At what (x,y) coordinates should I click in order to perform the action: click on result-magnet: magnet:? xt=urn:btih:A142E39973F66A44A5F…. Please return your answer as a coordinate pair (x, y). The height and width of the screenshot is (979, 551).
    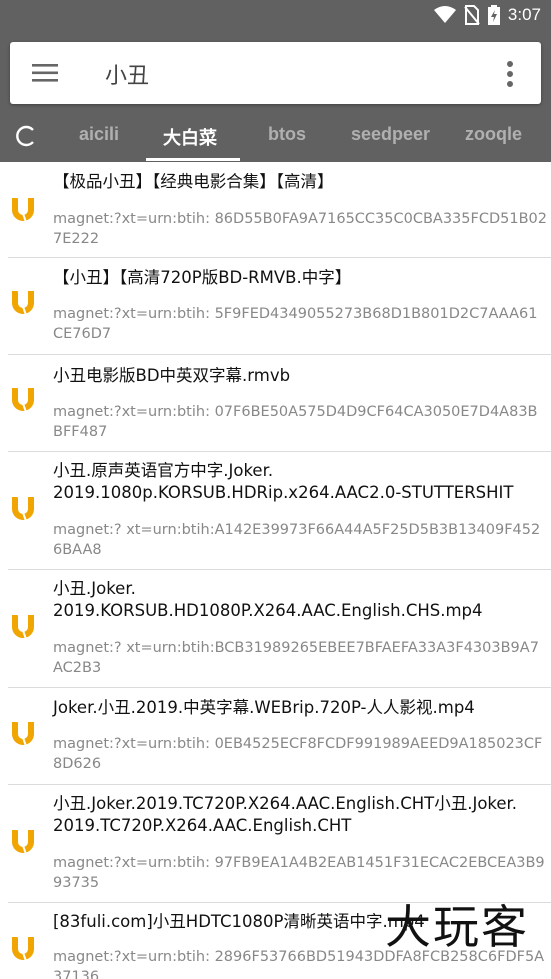
    Looking at the image, I should click on (297, 540).